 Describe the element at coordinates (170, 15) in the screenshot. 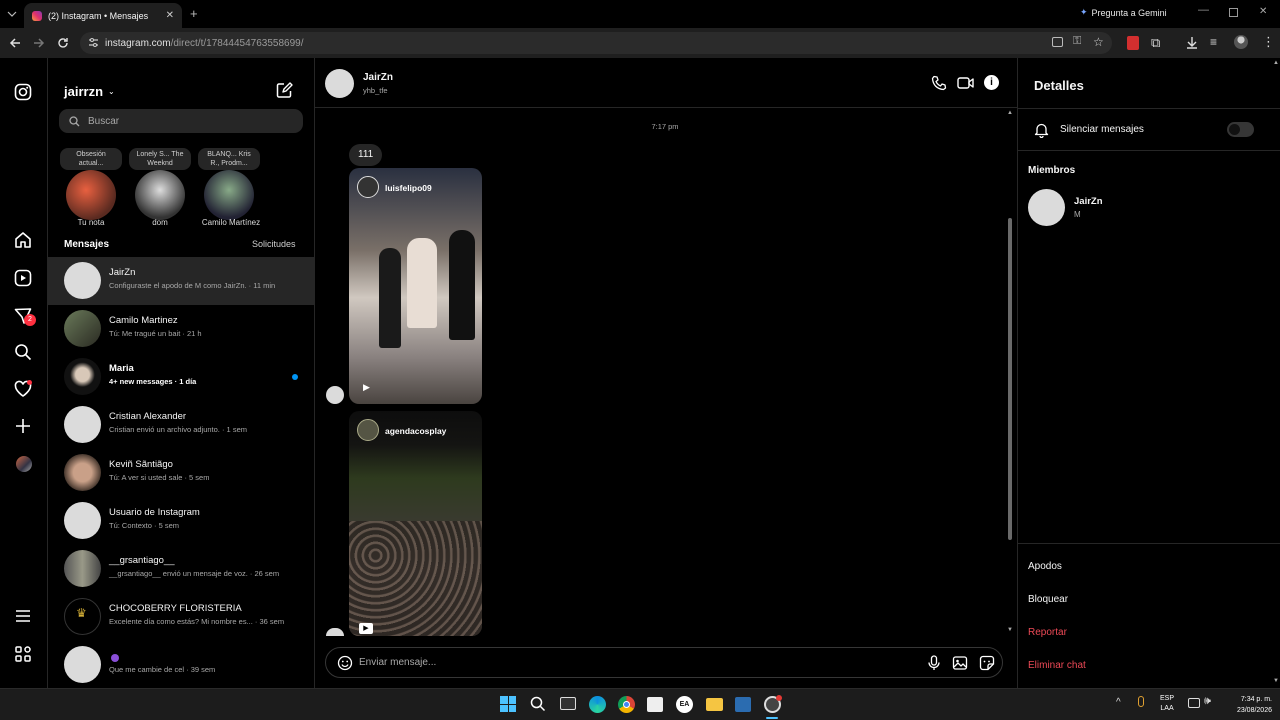

I see `close-tab-icon: ✕` at that location.